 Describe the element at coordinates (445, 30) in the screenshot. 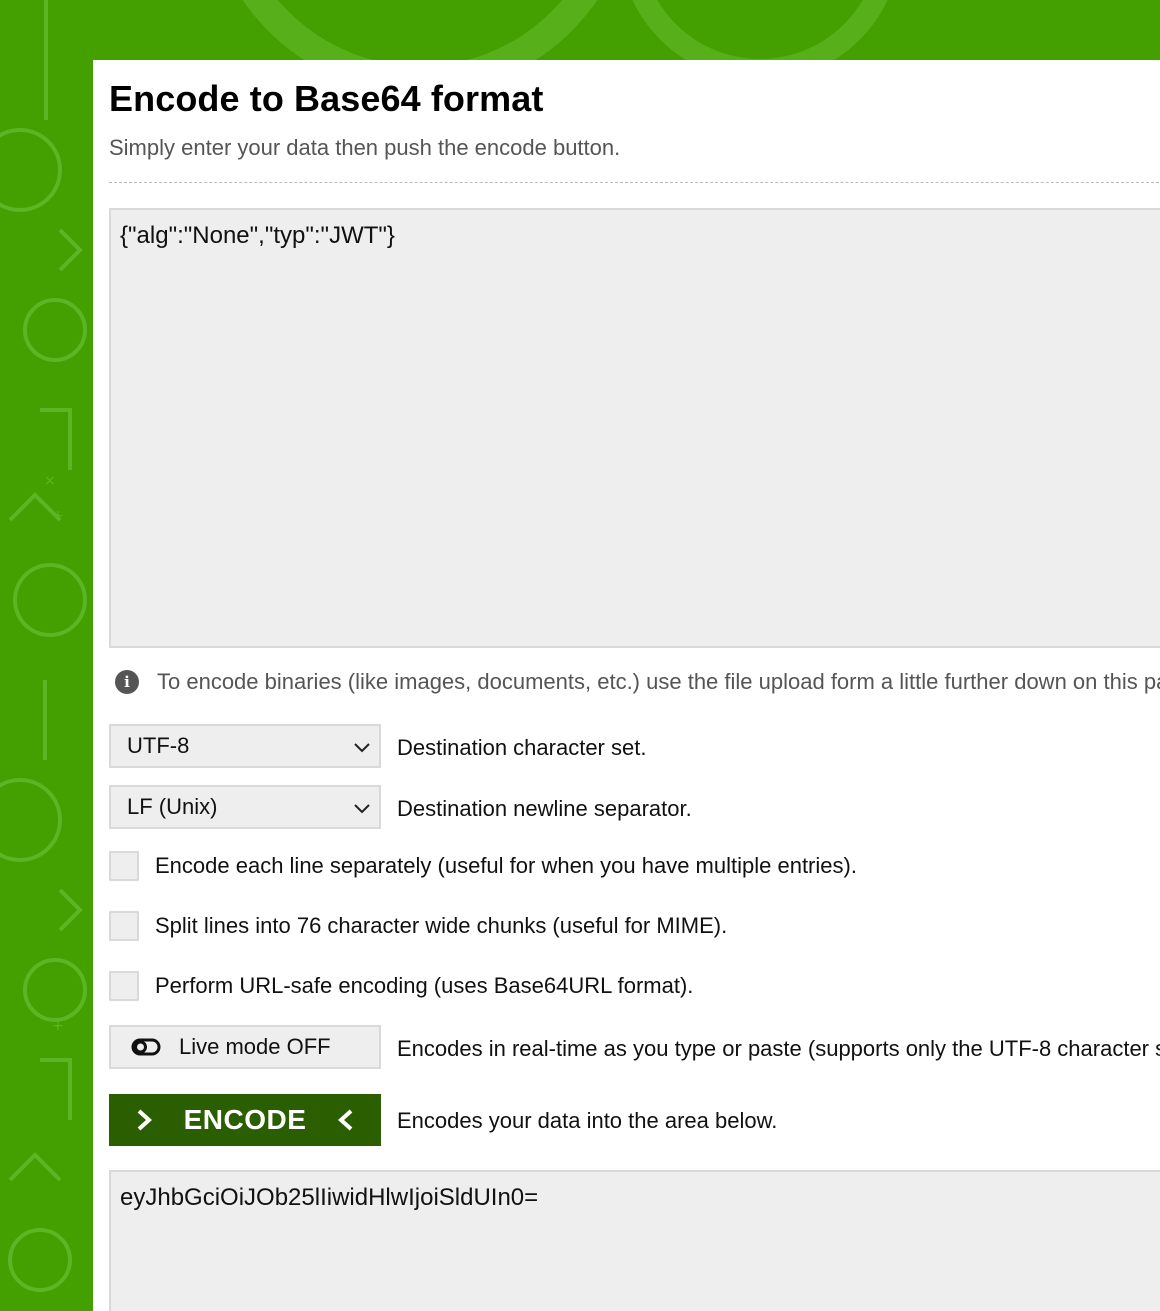

I see `background-pattern` at that location.